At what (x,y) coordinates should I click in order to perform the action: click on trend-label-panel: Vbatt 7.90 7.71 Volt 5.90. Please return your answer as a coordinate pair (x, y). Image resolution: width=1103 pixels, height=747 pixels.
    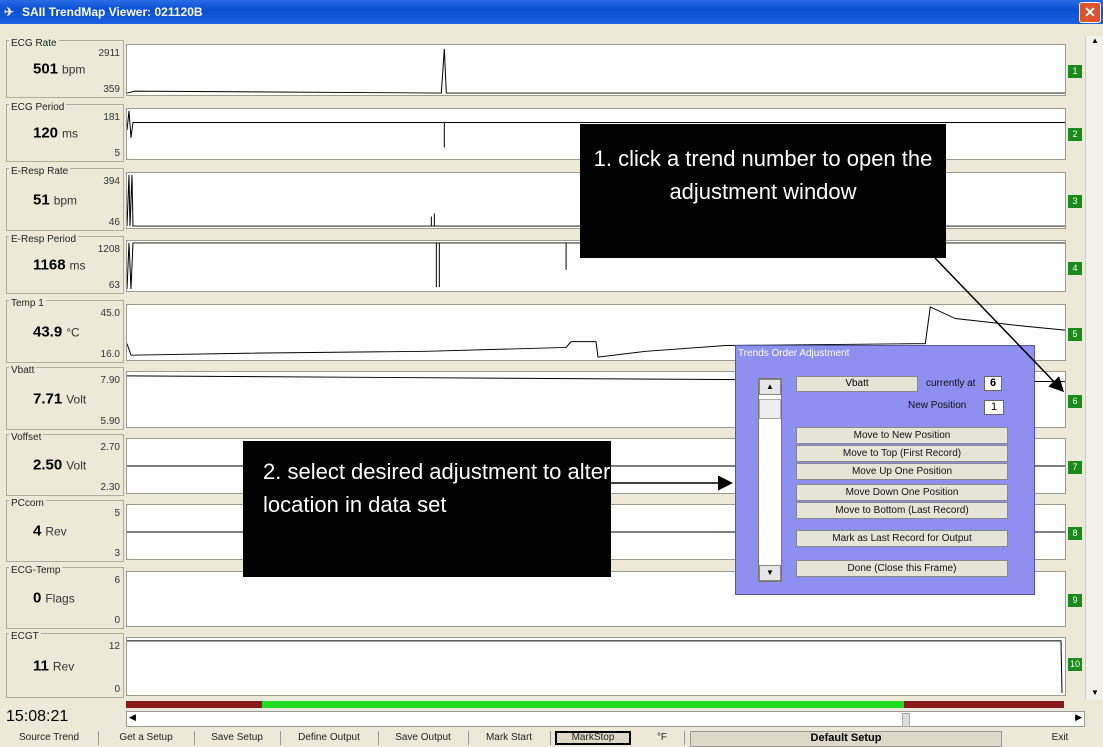
    Looking at the image, I should click on (65, 397).